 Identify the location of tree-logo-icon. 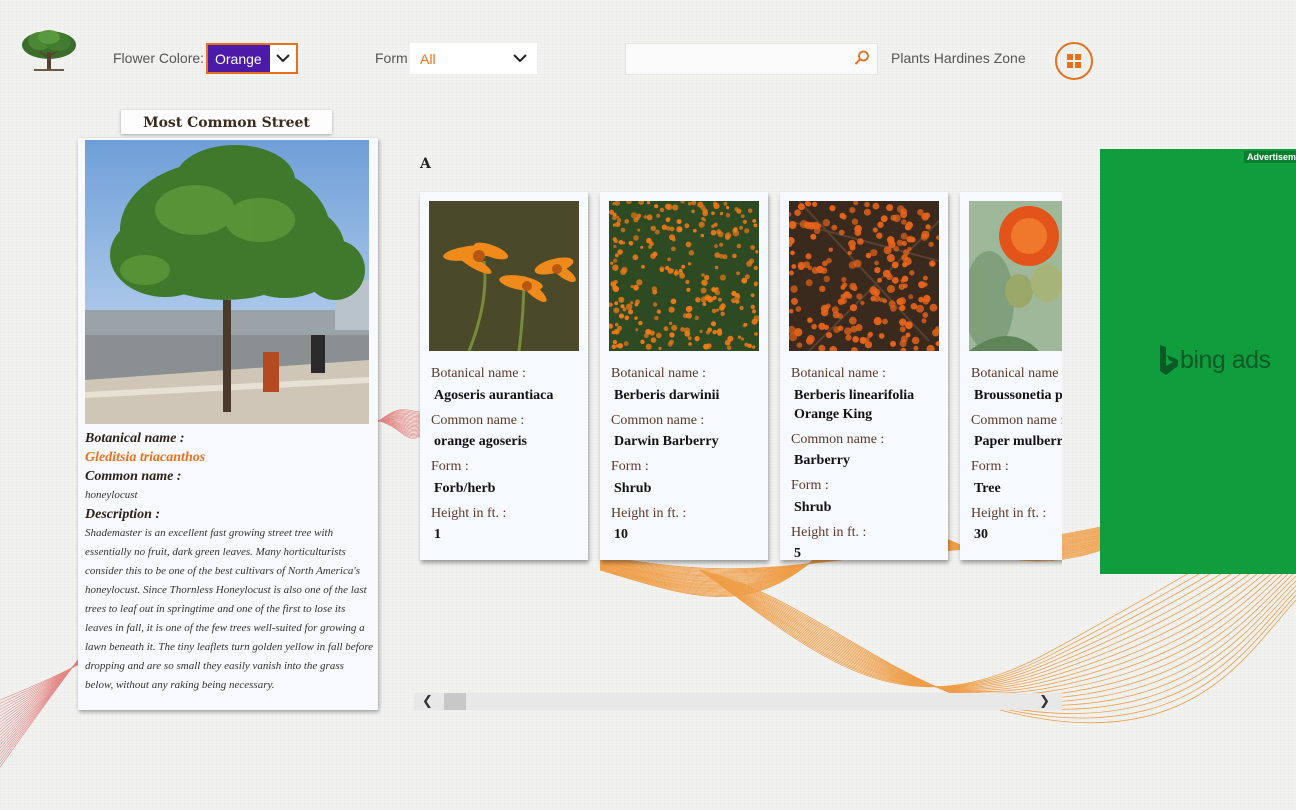
(49, 50).